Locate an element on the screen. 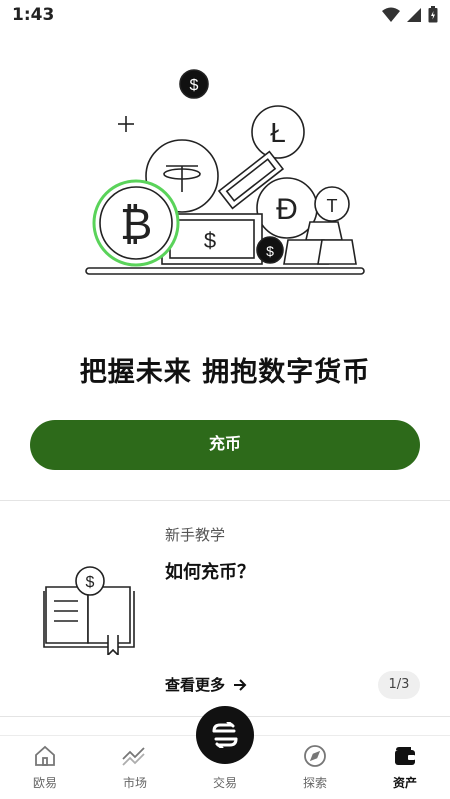 The height and width of the screenshot is (799, 450). tron-coin-icon: T is located at coordinates (332, 204).